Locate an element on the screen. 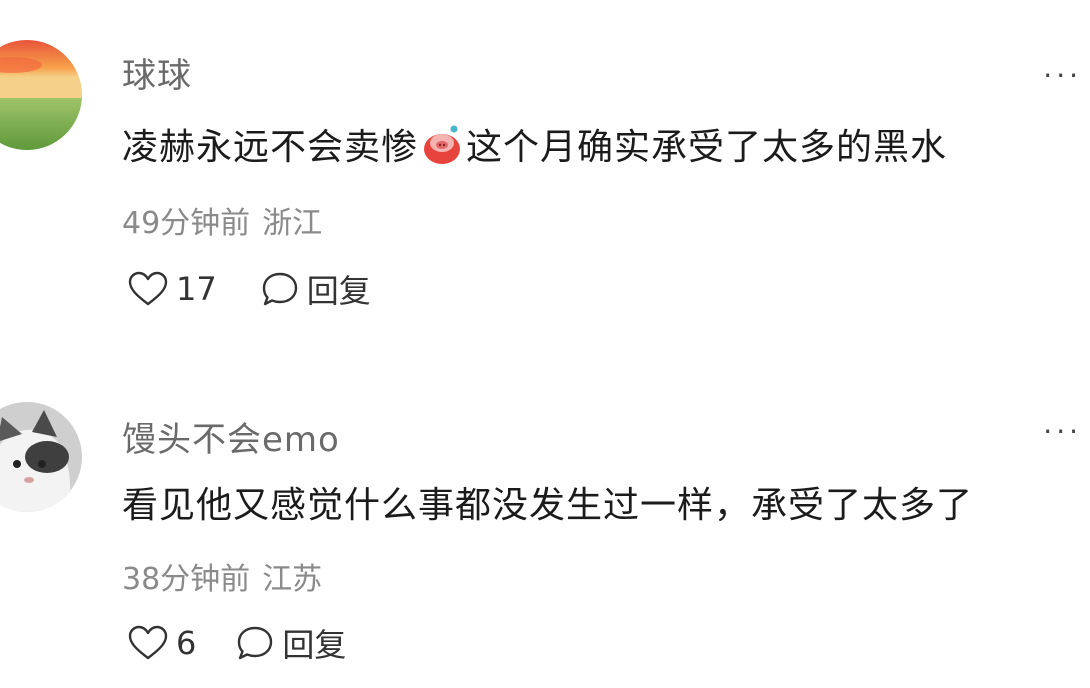 This screenshot has width=1090, height=688. like-button: 6 is located at coordinates (162, 643).